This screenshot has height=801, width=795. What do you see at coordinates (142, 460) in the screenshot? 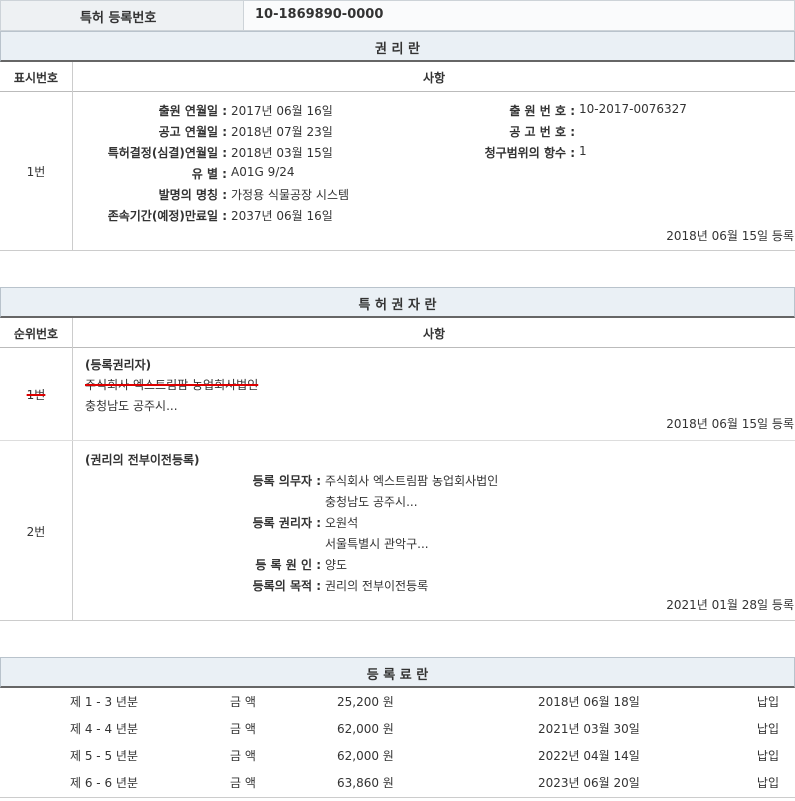
I see `holder-entry-heading: (권리의 전부이전등록)` at bounding box center [142, 460].